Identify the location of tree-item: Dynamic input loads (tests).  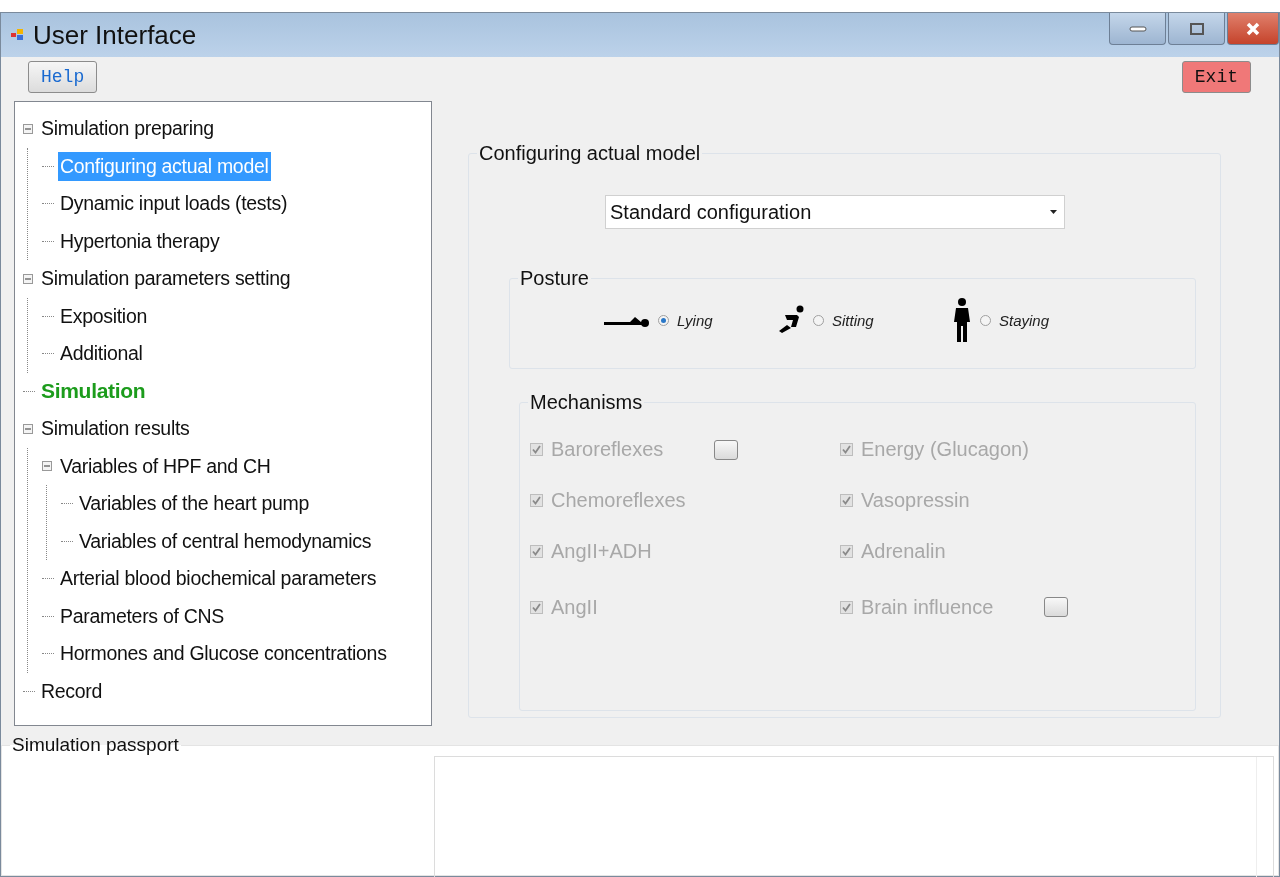
(174, 204).